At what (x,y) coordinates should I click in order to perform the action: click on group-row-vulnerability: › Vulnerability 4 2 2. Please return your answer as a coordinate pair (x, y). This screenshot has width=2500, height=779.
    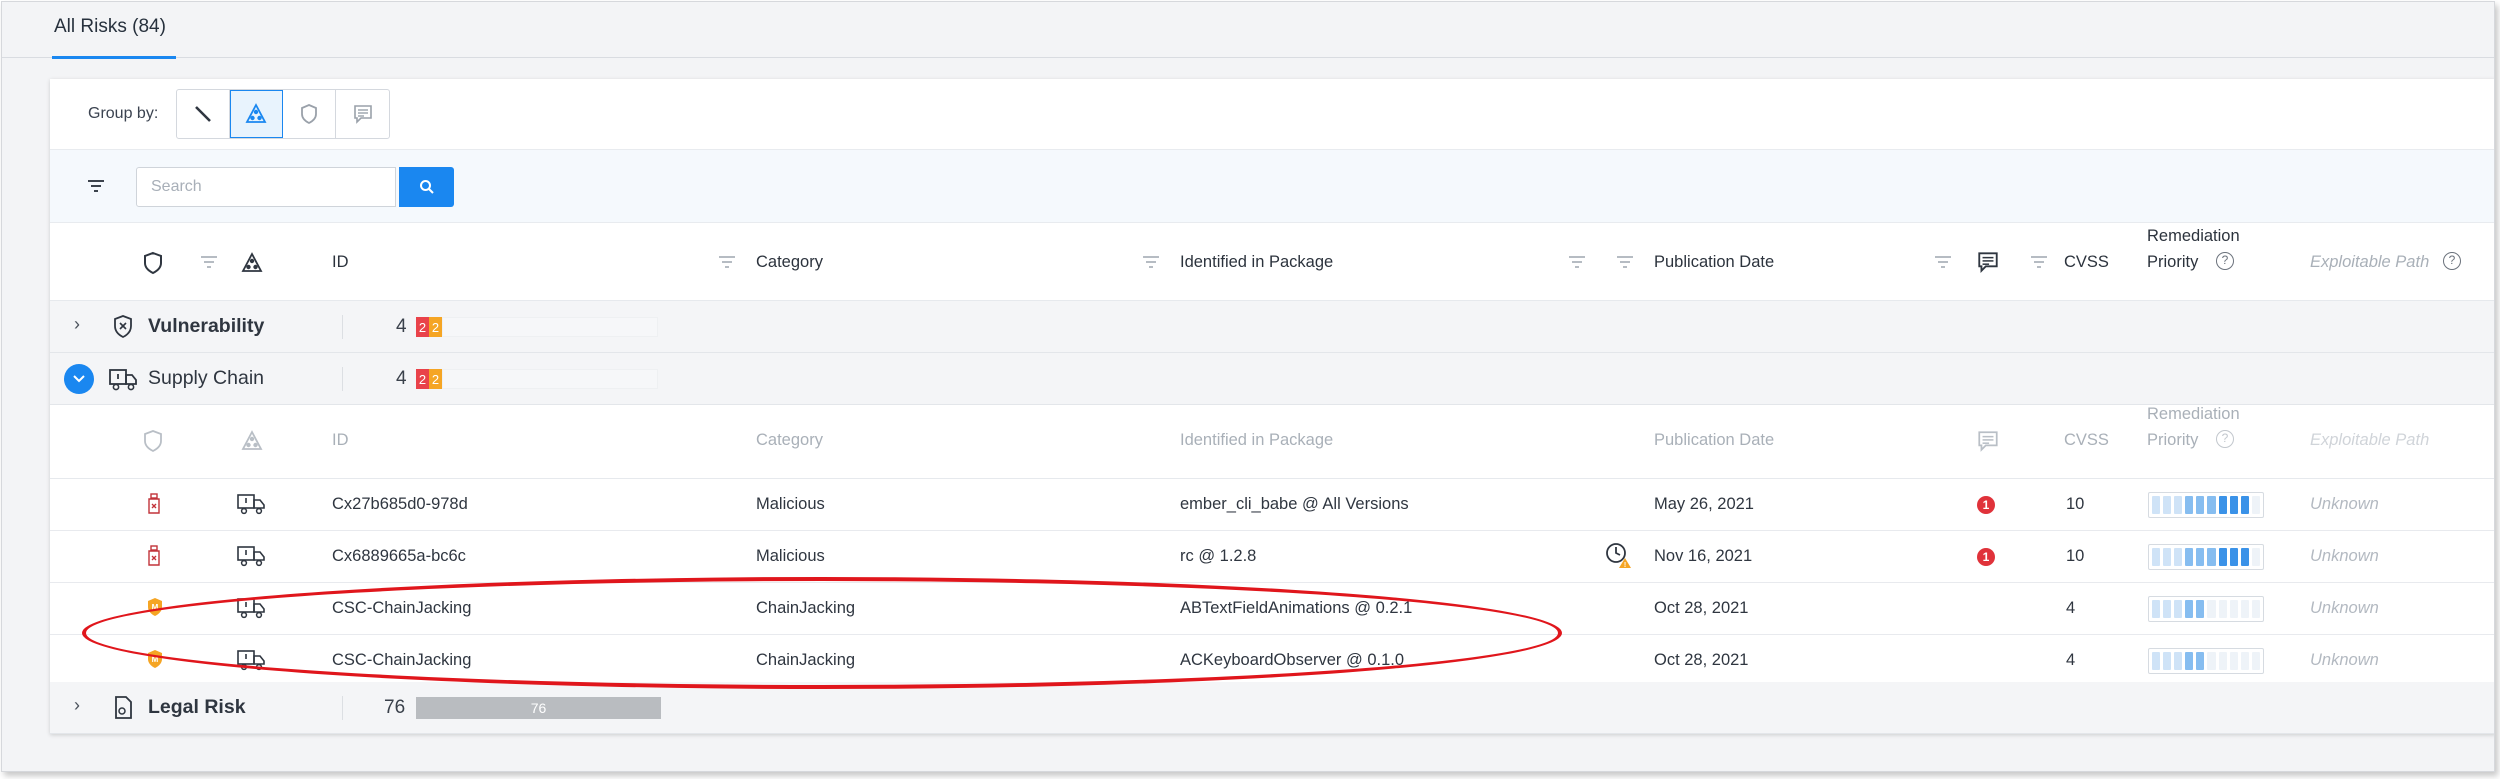
    Looking at the image, I should click on (1272, 327).